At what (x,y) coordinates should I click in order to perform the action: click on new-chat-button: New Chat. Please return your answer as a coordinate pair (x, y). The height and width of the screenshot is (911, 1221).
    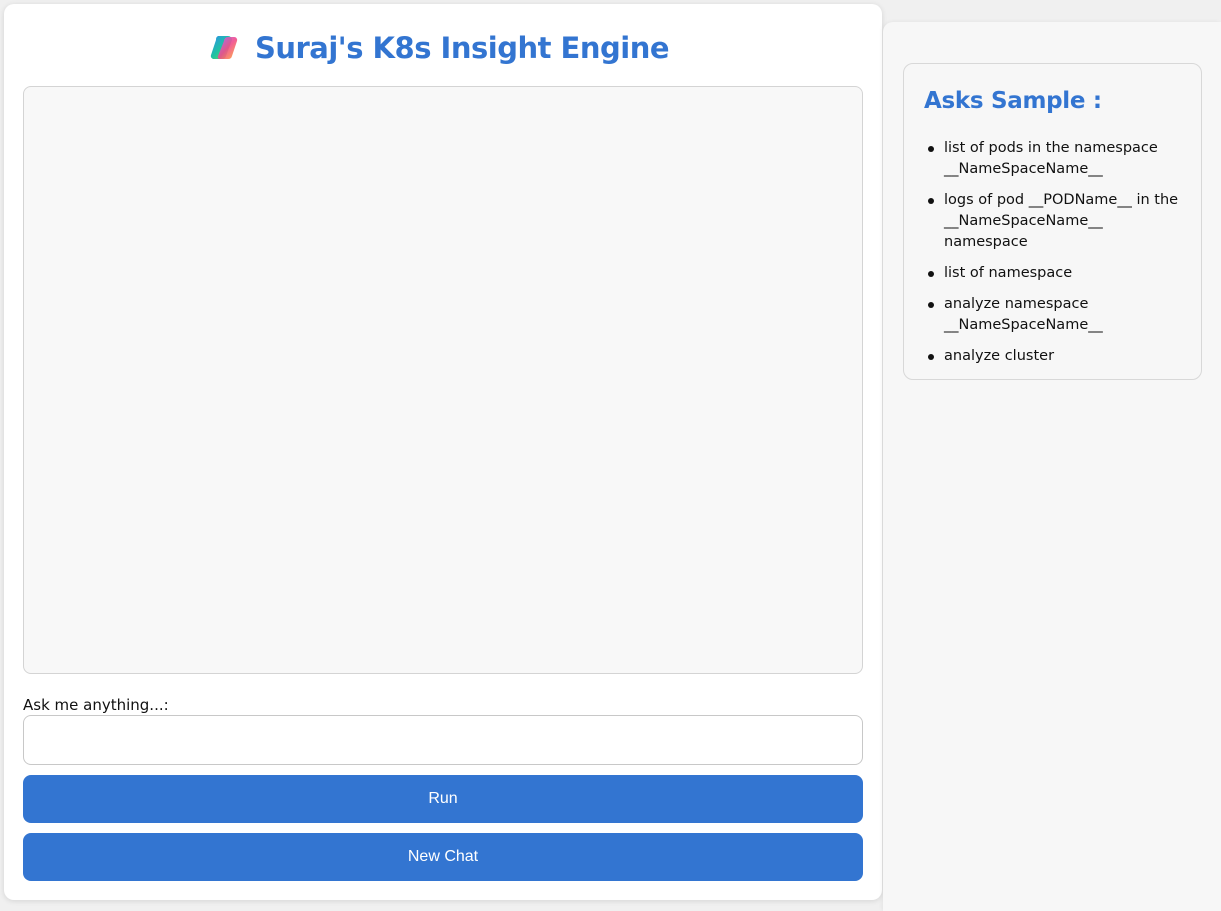
    Looking at the image, I should click on (443, 857).